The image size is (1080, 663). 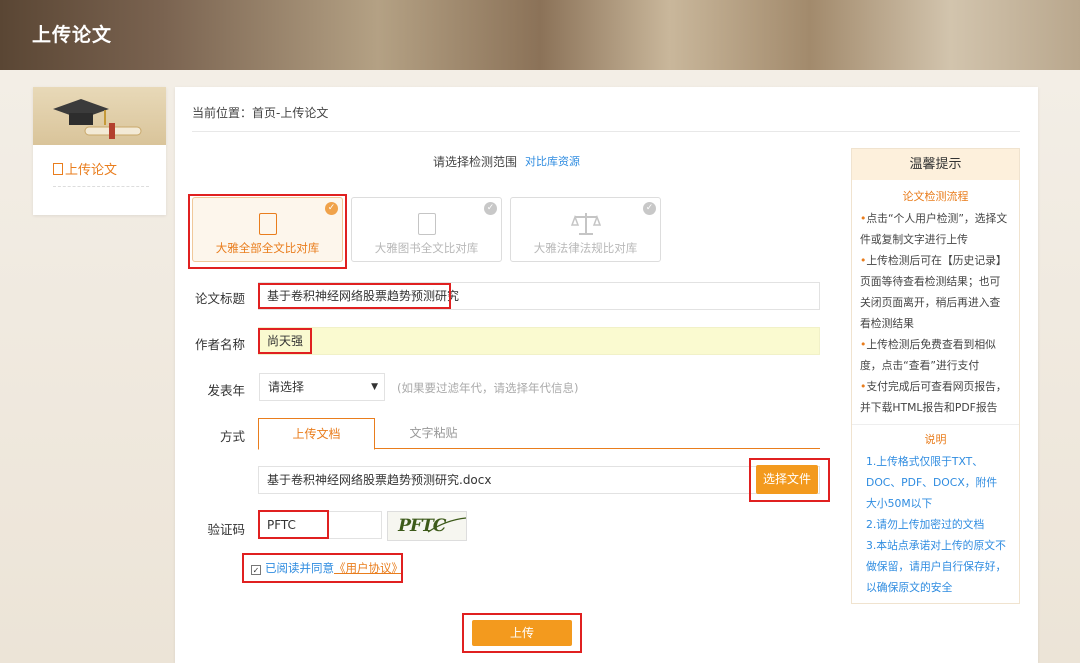 What do you see at coordinates (232, 436) in the screenshot?
I see `method-label: 方式` at bounding box center [232, 436].